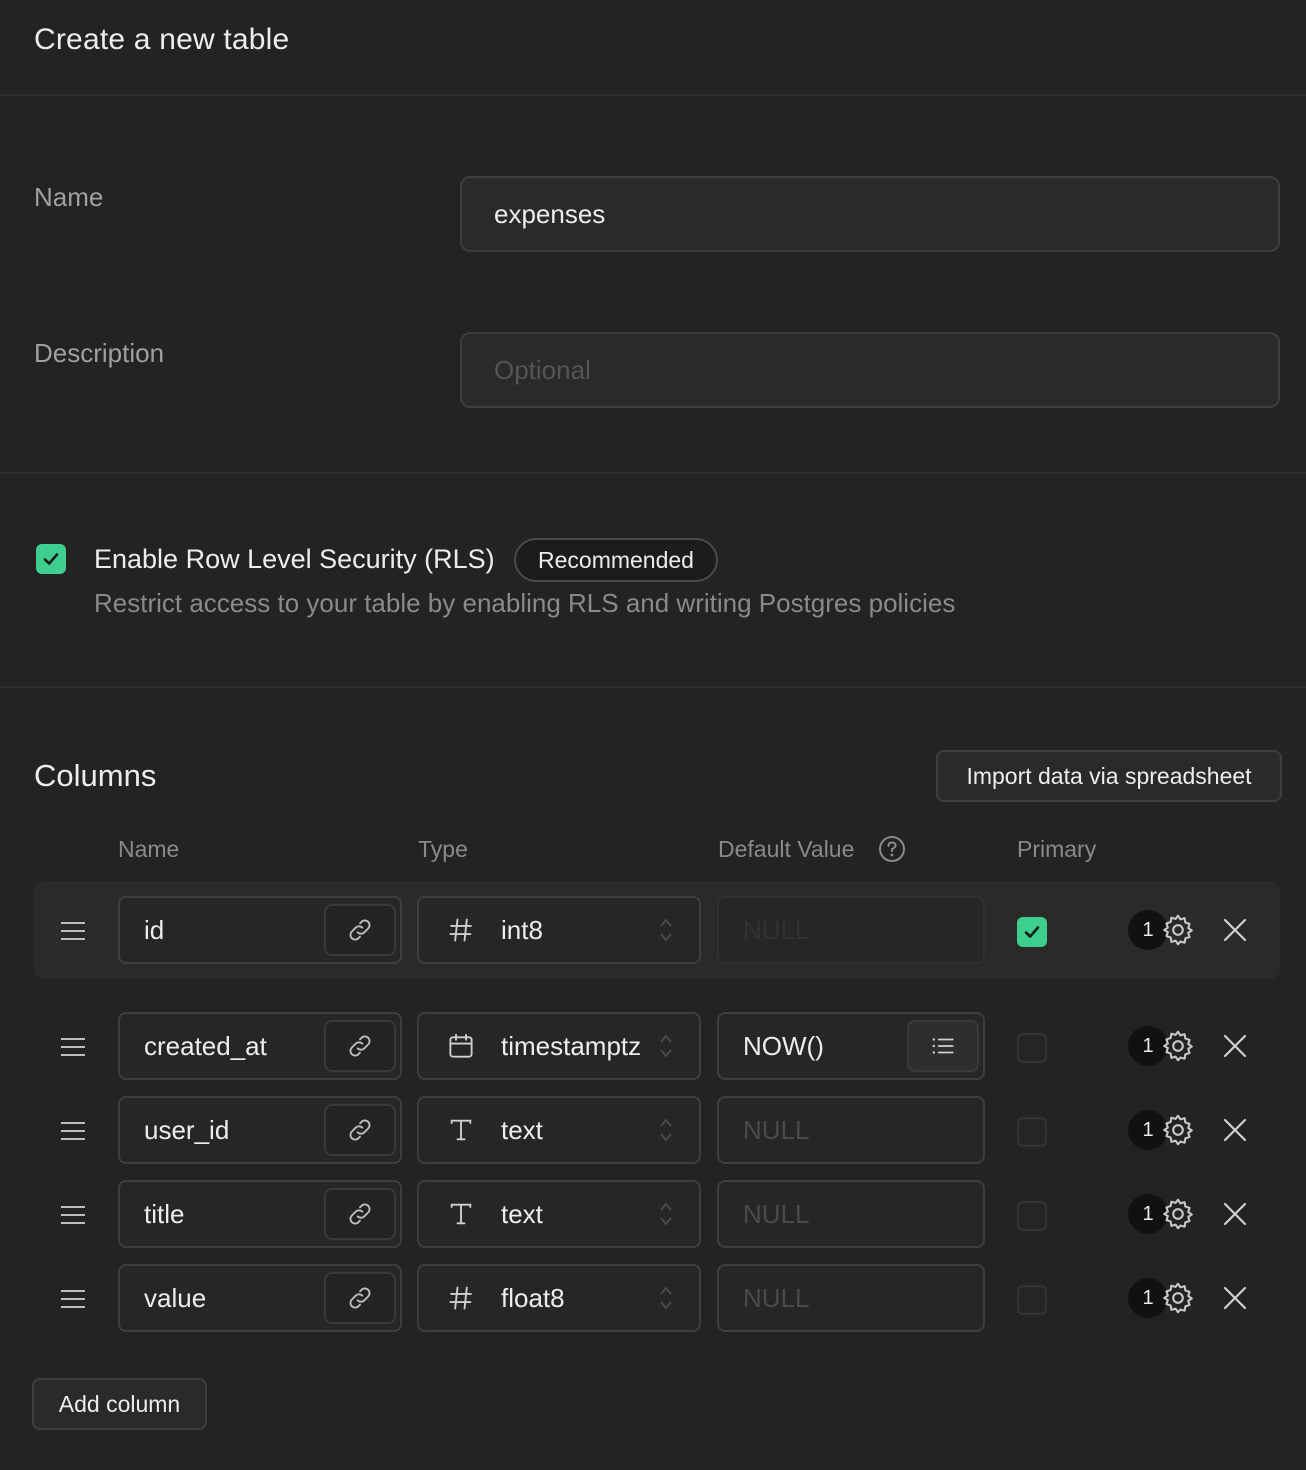  Describe the element at coordinates (95, 775) in the screenshot. I see `columns-title: Columns` at that location.